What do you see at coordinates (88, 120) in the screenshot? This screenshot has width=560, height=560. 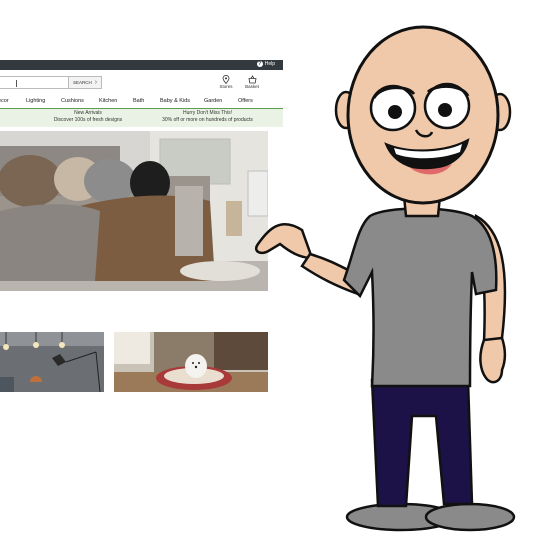 I see `promo-left-subtitle: Discover 100s of fresh designs` at bounding box center [88, 120].